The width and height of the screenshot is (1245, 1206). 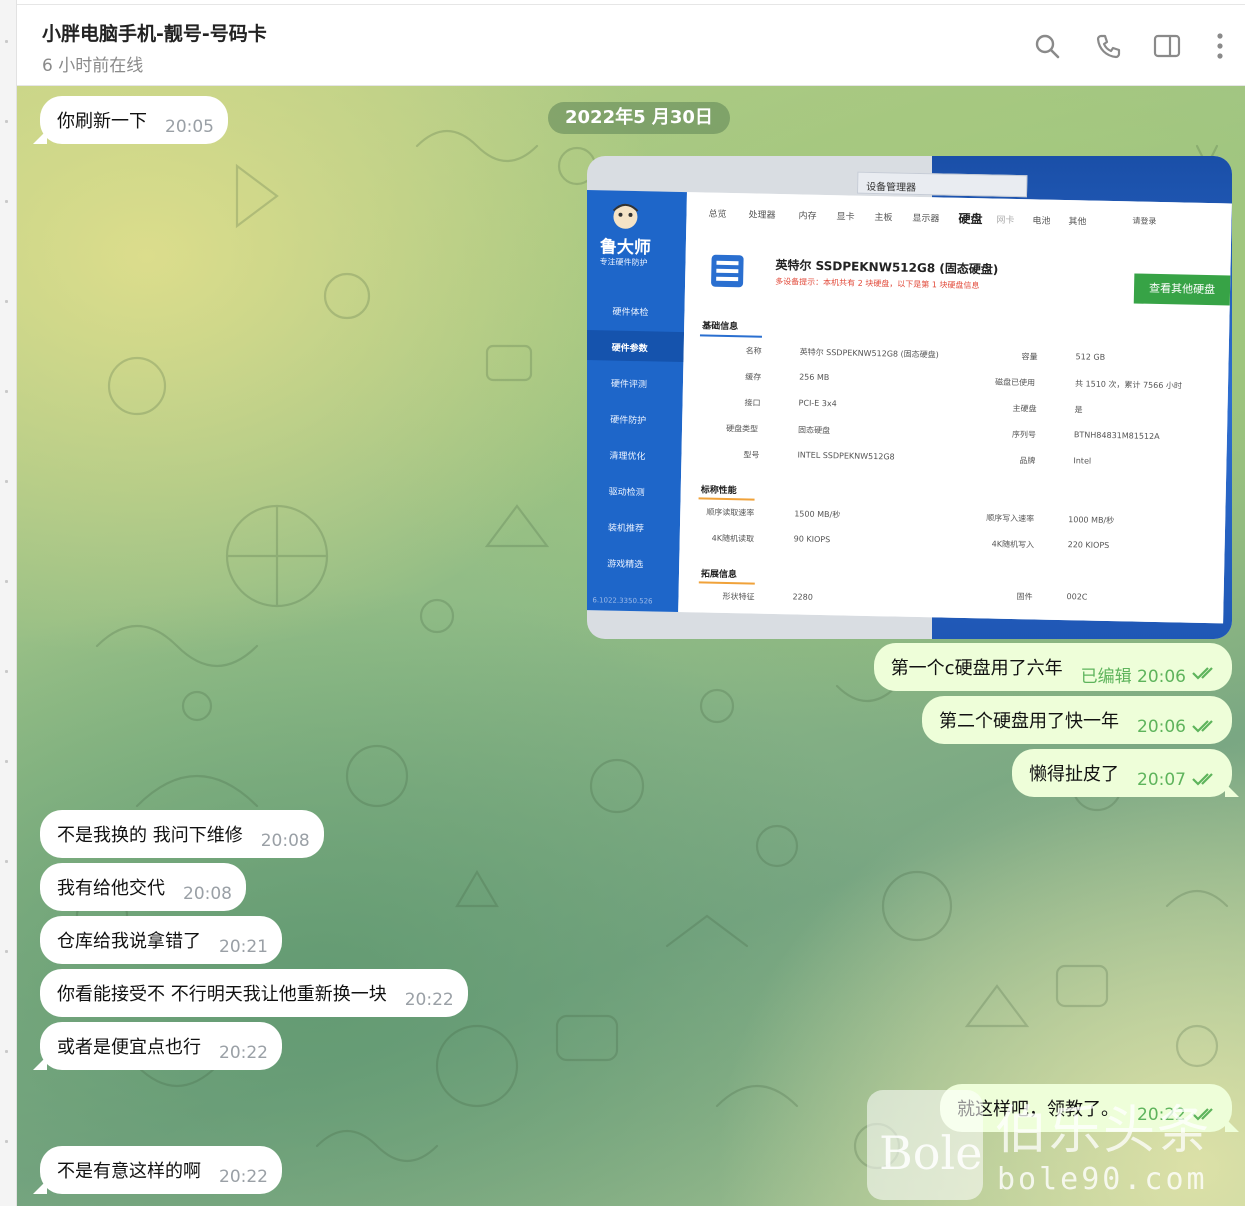 What do you see at coordinates (1029, 721) in the screenshot?
I see `message-text: 第二个硬盘用了快一年` at bounding box center [1029, 721].